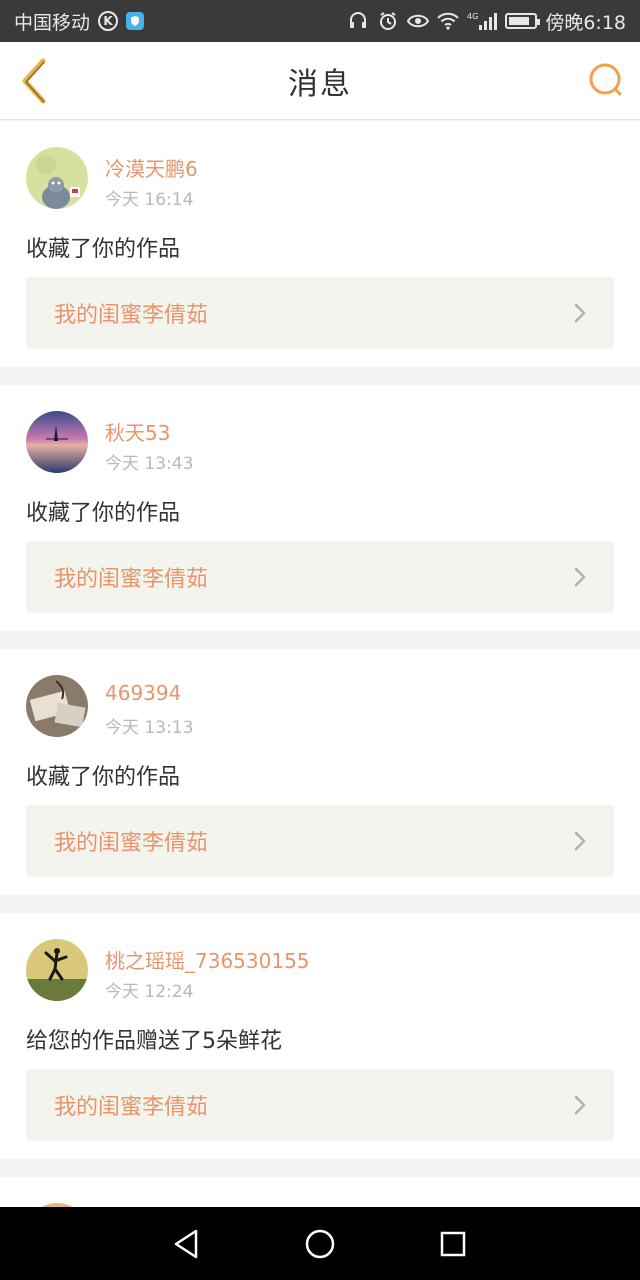  Describe the element at coordinates (482, 21) in the screenshot. I see `signal-icon: 4G` at that location.